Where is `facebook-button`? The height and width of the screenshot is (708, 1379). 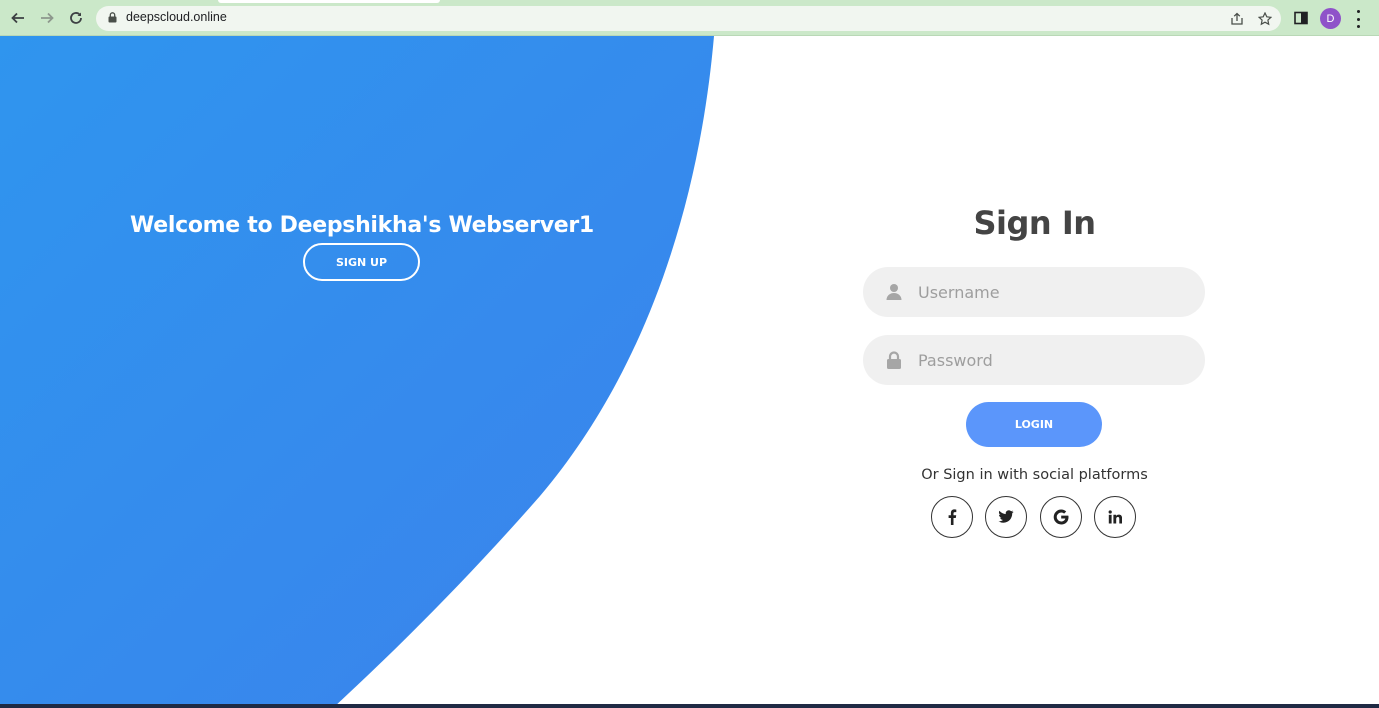 facebook-button is located at coordinates (952, 517).